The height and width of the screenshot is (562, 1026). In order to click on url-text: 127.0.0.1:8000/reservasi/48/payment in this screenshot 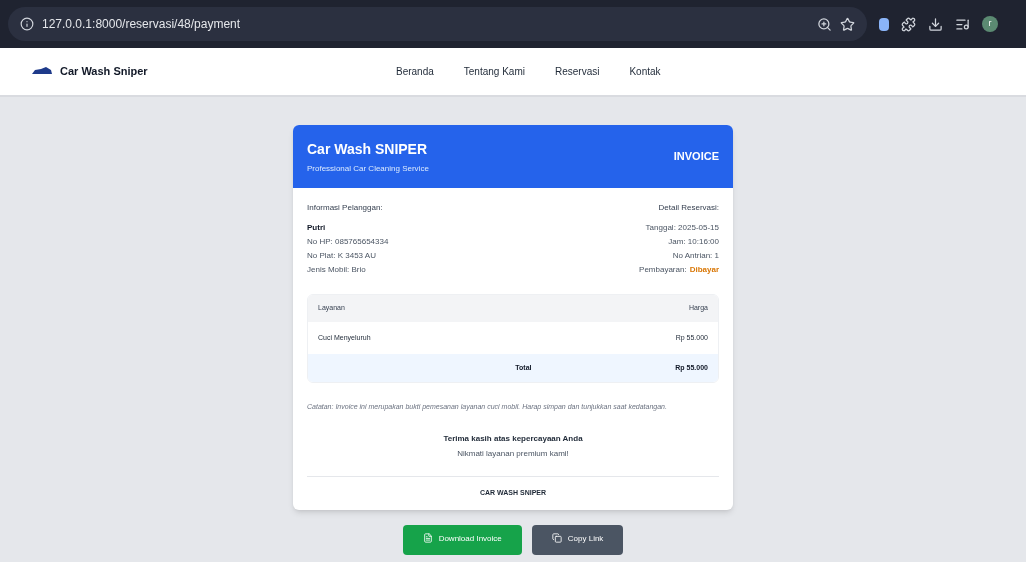, I will do `click(141, 24)`.